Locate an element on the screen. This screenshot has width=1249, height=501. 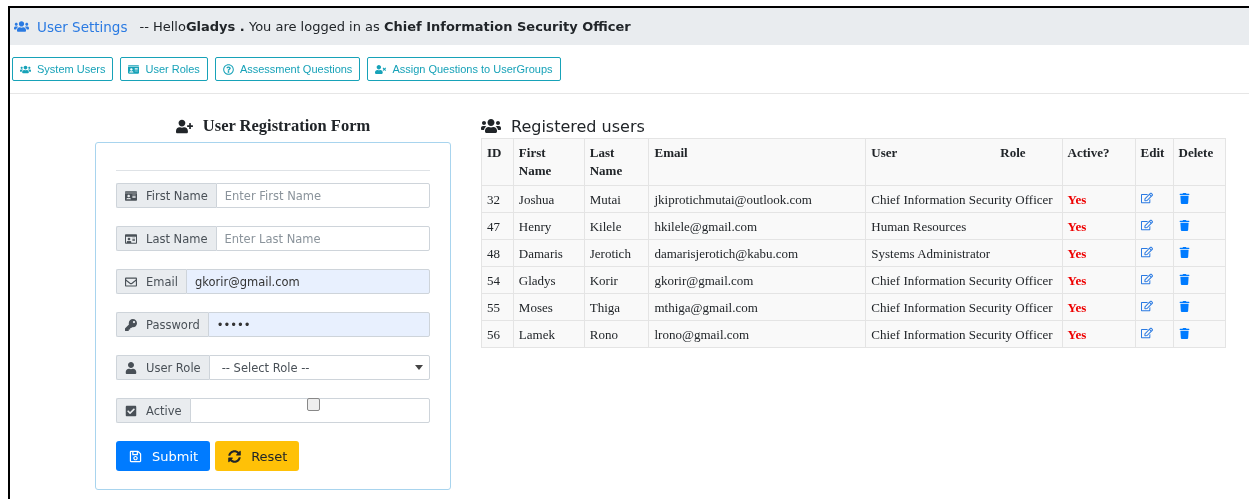
nav-button: System Users is located at coordinates (63, 69).